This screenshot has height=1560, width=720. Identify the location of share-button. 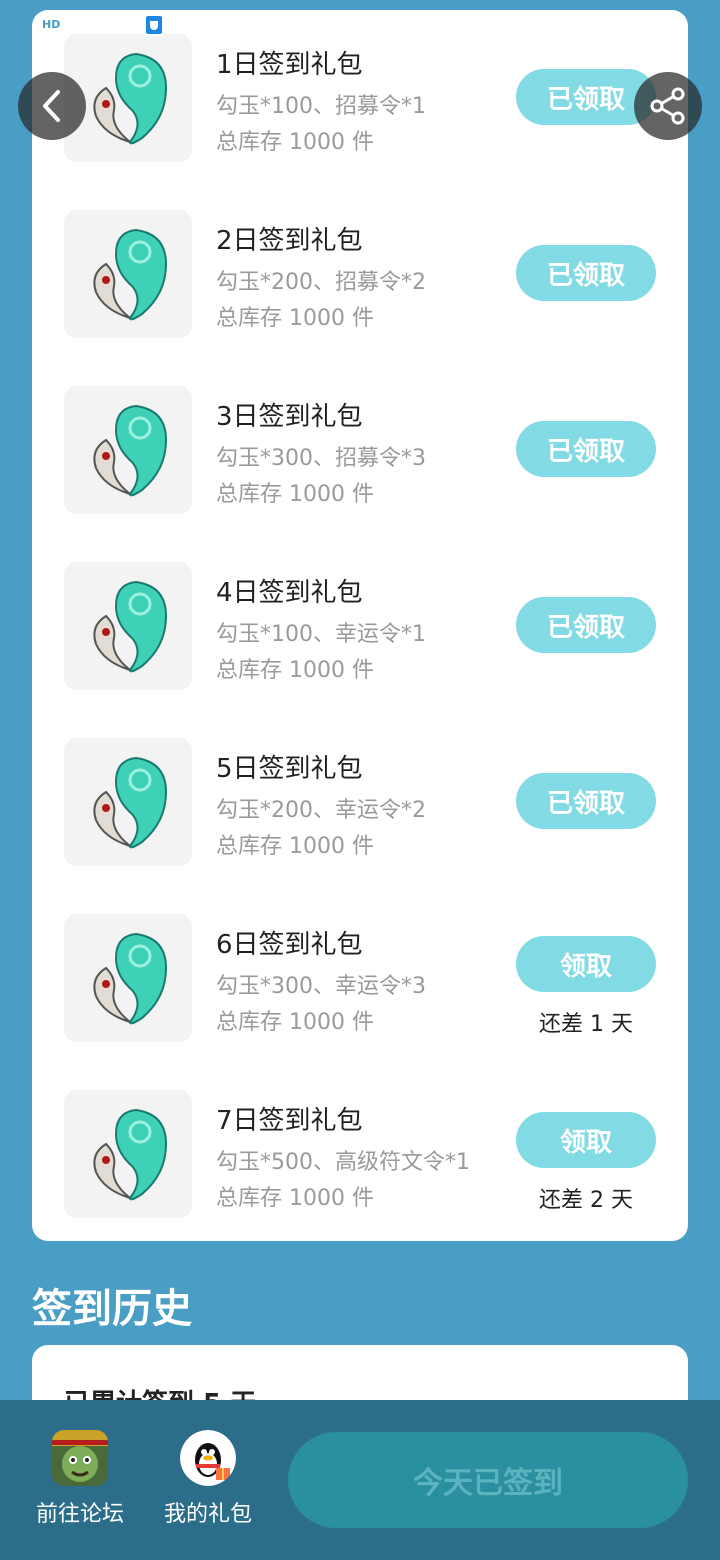
(668, 106).